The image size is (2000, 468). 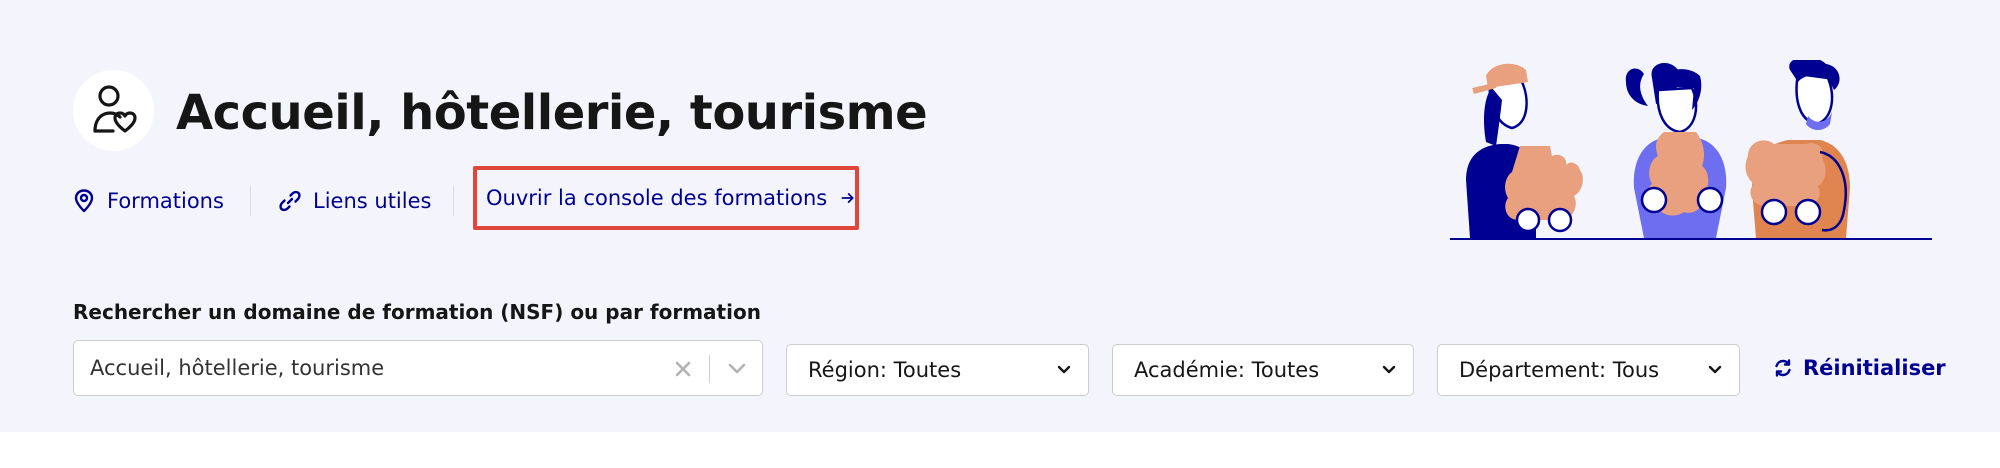 I want to click on departement-select: Département: Tous, so click(x=1588, y=370).